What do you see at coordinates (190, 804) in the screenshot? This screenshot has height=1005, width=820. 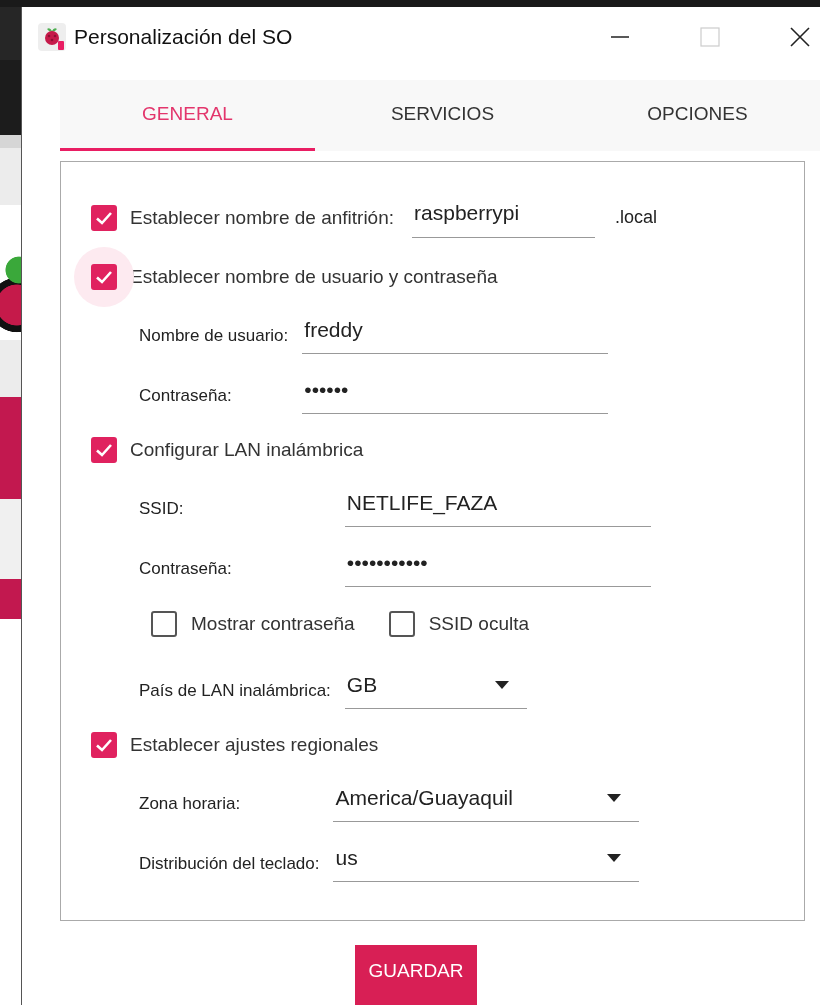 I see `field-label: Zona horaria:` at bounding box center [190, 804].